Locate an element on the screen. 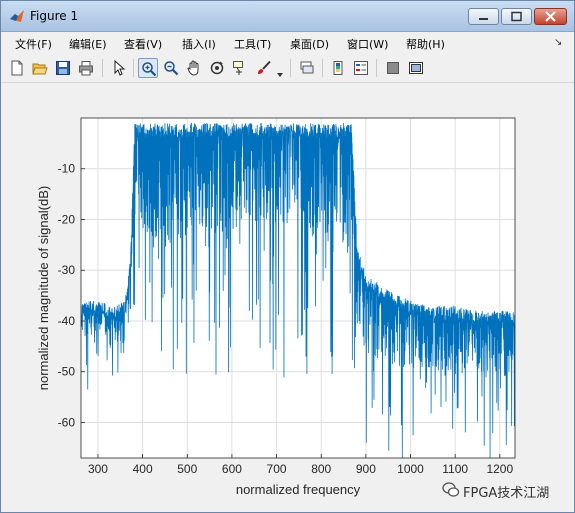  x-axis-label: normalized frequency is located at coordinates (298, 489).